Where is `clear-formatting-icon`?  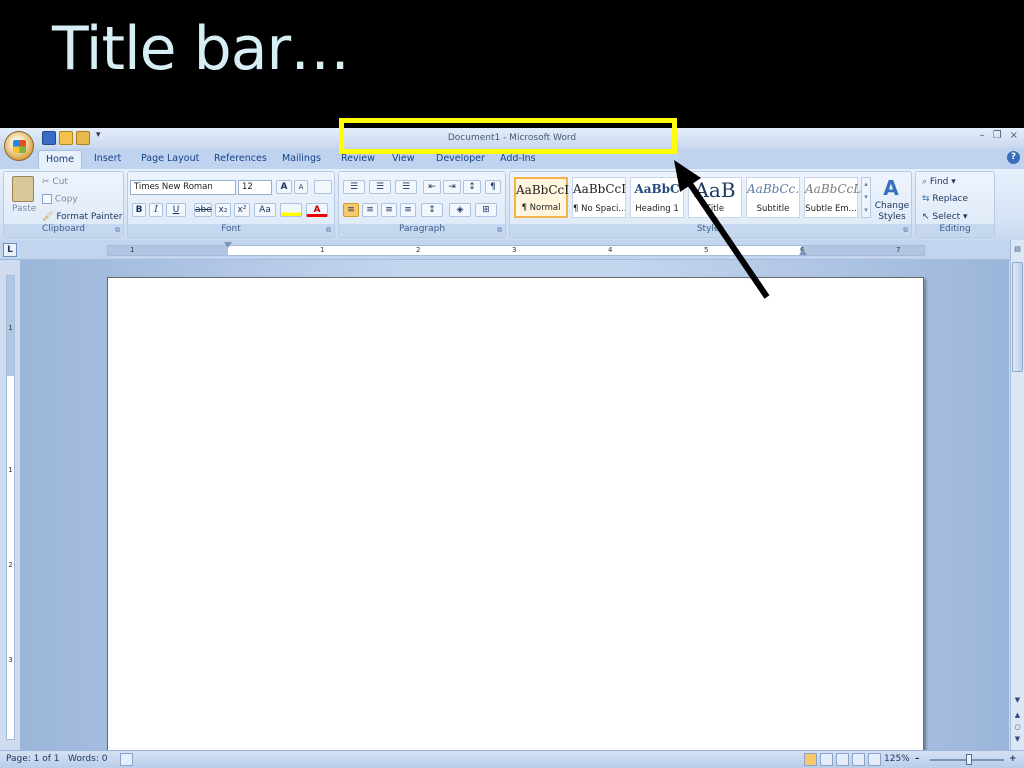 clear-formatting-icon is located at coordinates (323, 187).